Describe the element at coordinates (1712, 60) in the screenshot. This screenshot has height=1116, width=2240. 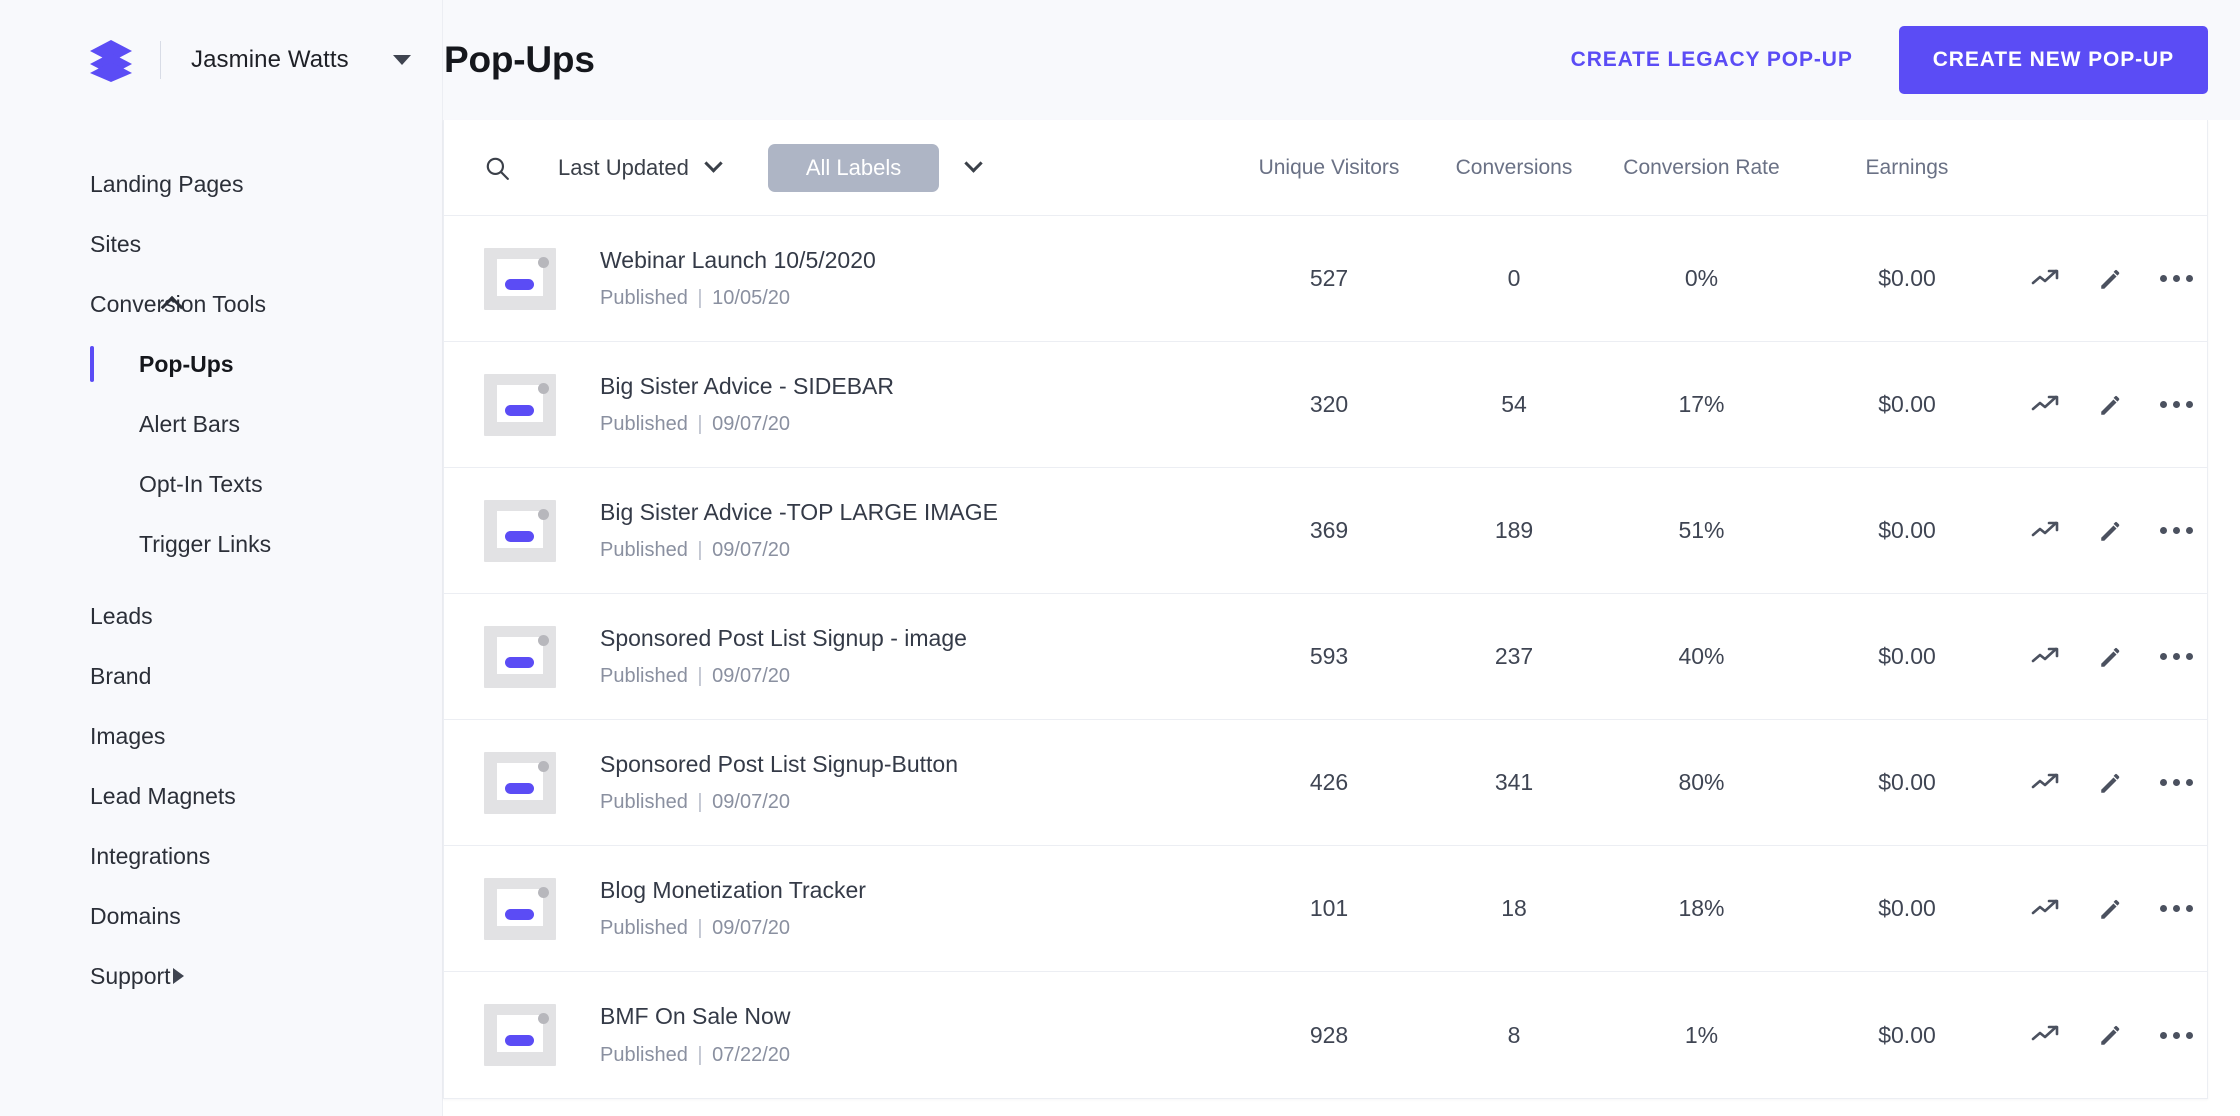
I see `create-legacy-popup-button: CREATE LEGACY POP-UP` at that location.